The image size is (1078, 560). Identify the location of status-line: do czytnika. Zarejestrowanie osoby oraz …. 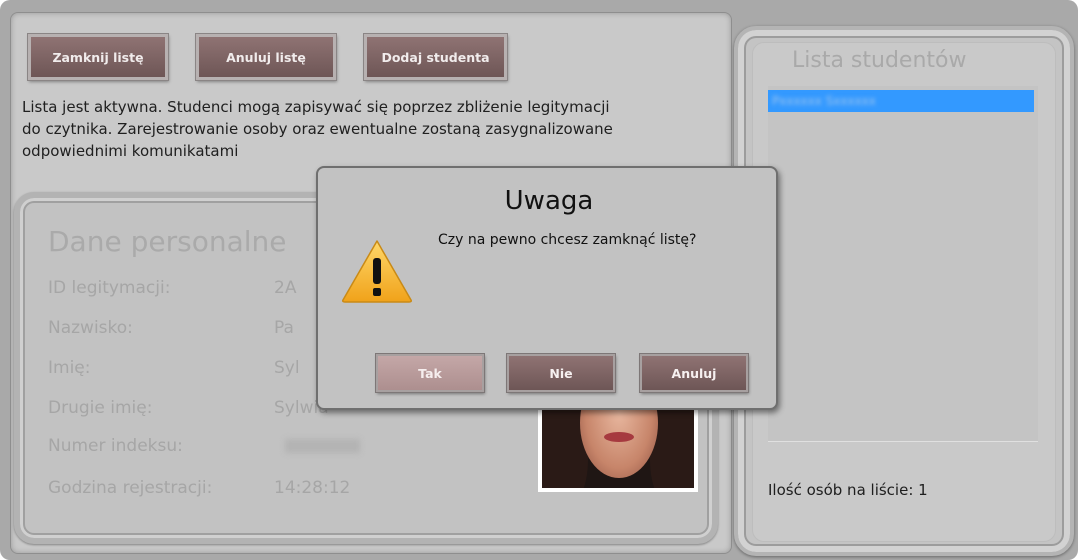
(317, 129).